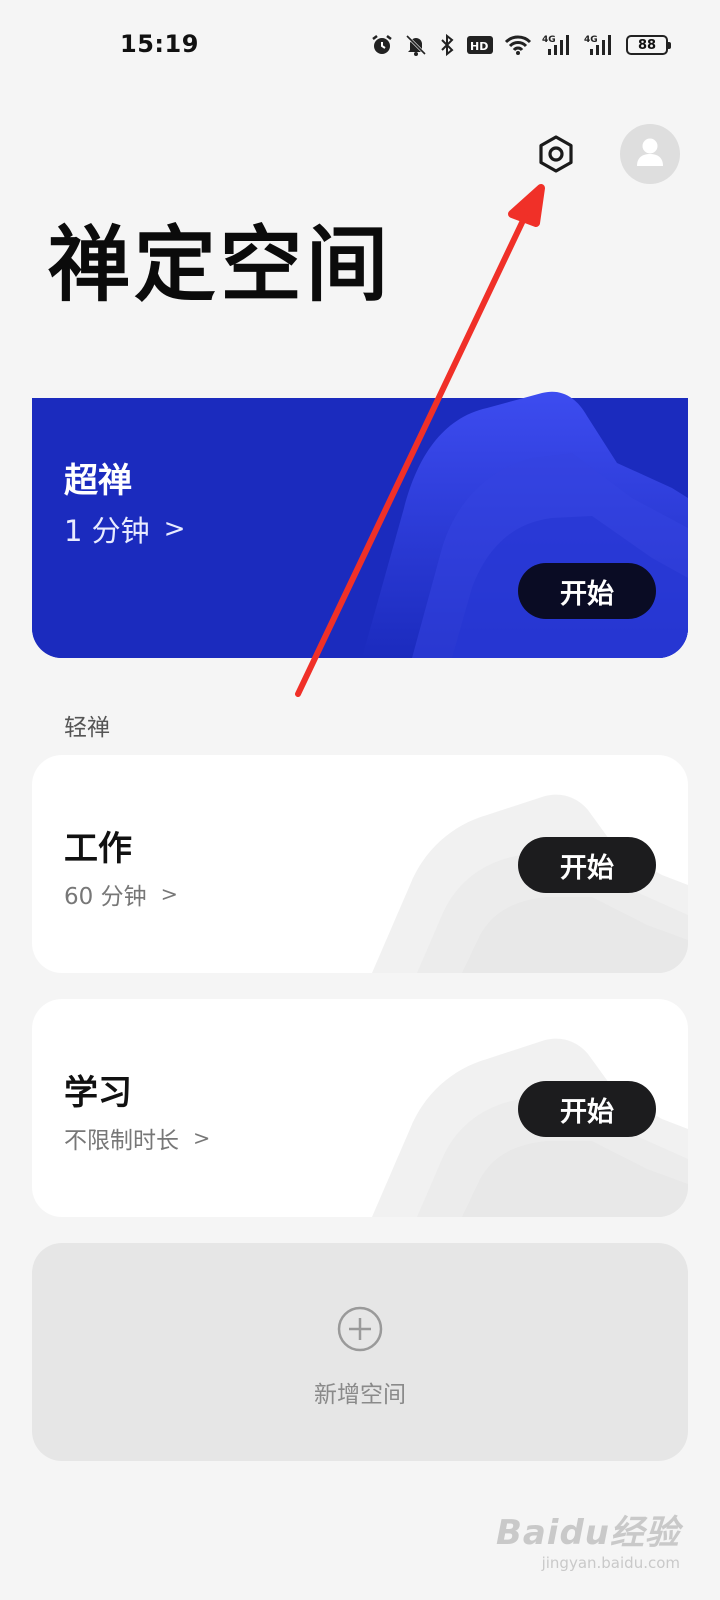  What do you see at coordinates (159, 44) in the screenshot?
I see `status-time: 15:19` at bounding box center [159, 44].